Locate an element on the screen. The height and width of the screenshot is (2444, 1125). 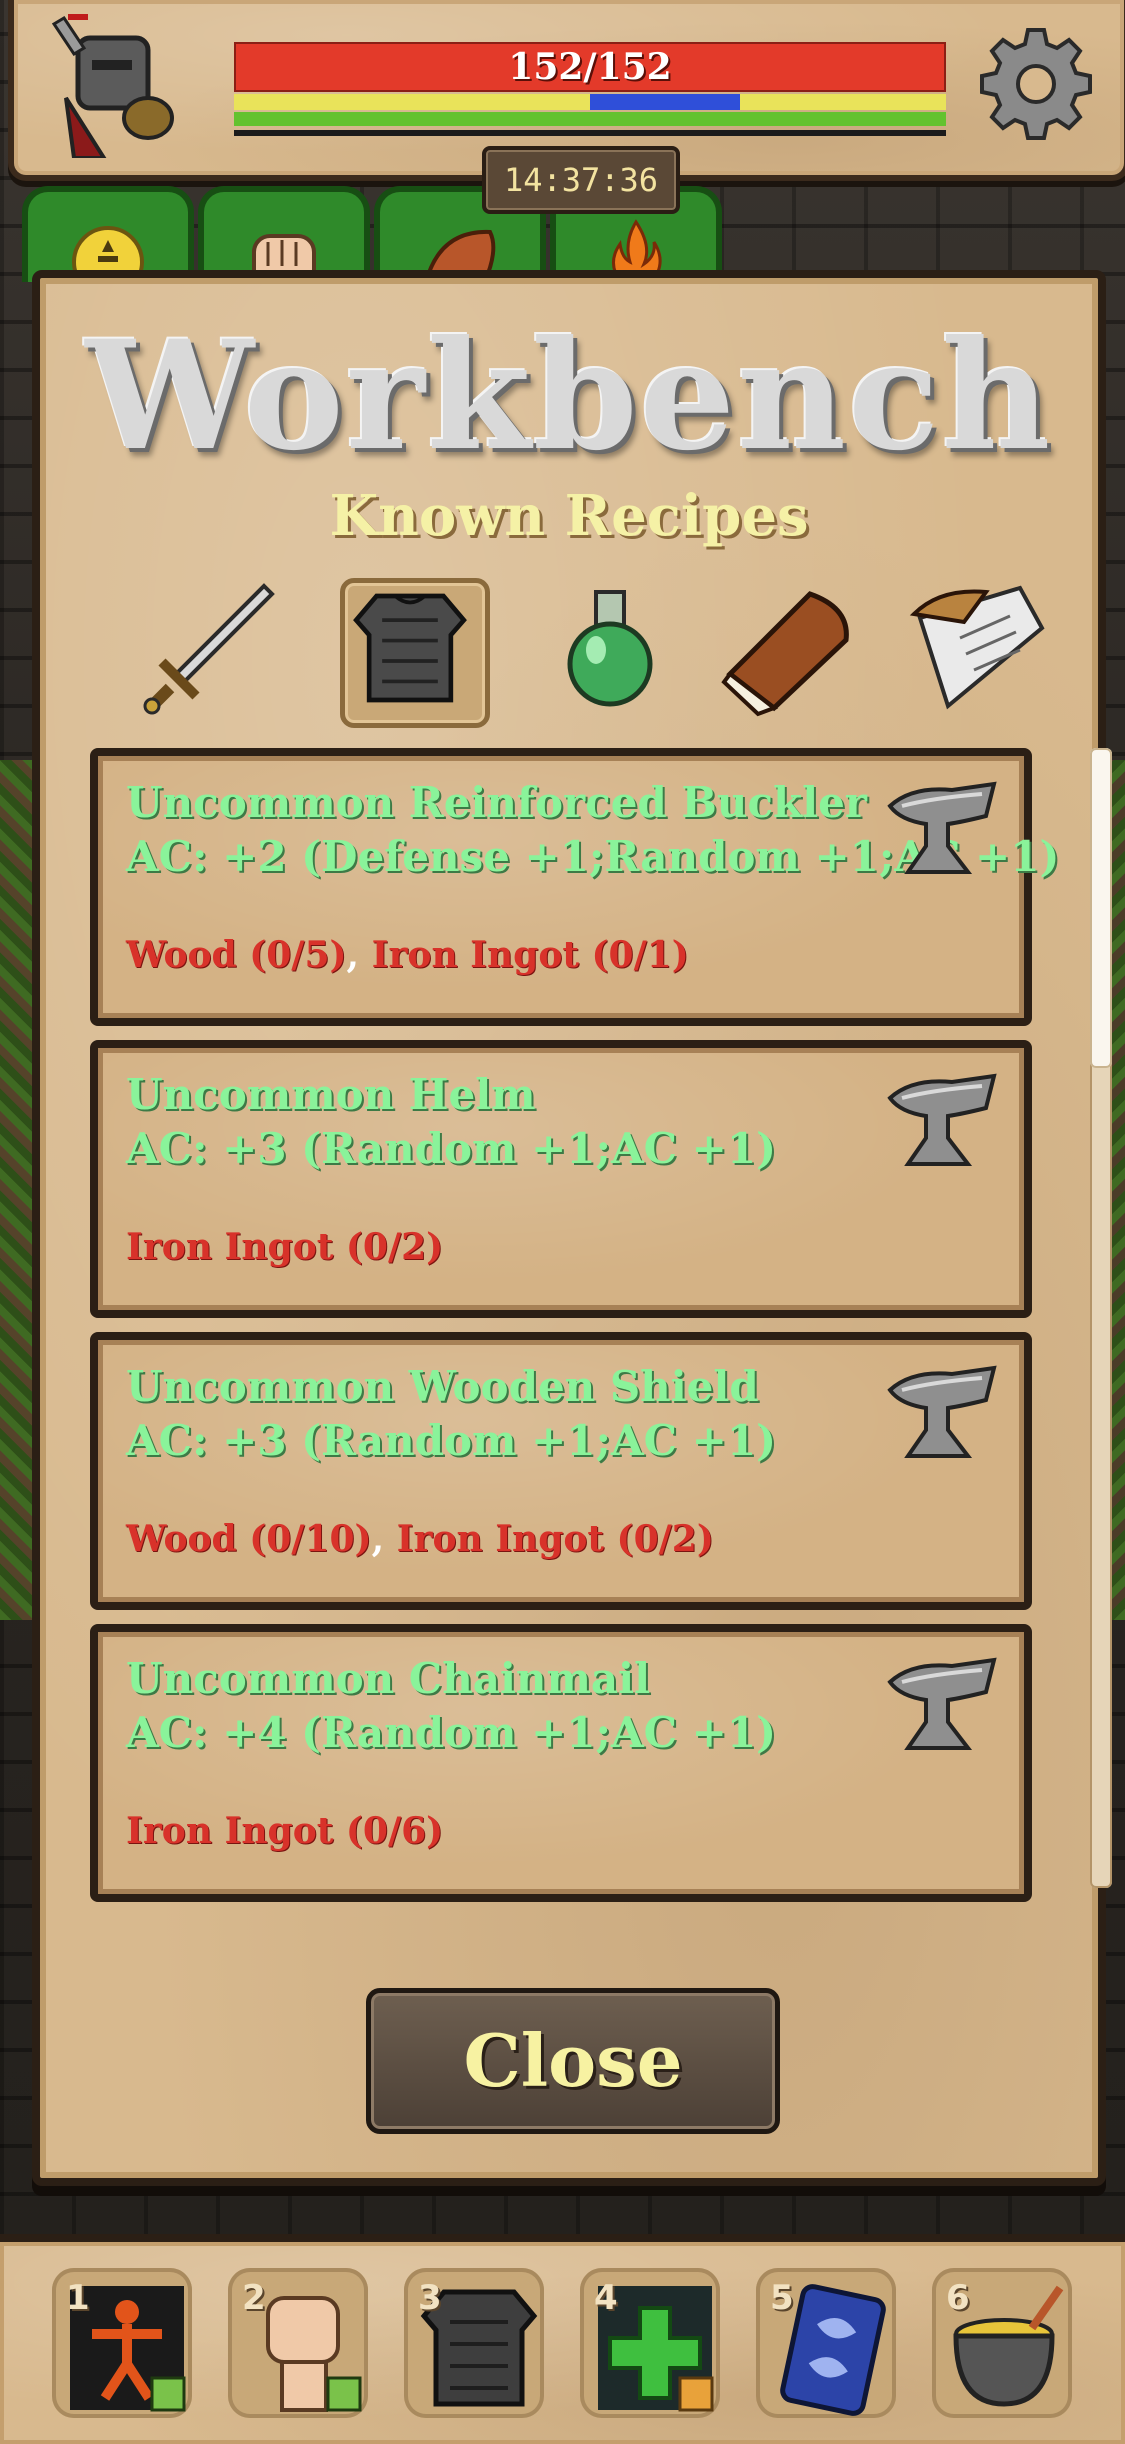
filter-scrolls is located at coordinates (972, 648).